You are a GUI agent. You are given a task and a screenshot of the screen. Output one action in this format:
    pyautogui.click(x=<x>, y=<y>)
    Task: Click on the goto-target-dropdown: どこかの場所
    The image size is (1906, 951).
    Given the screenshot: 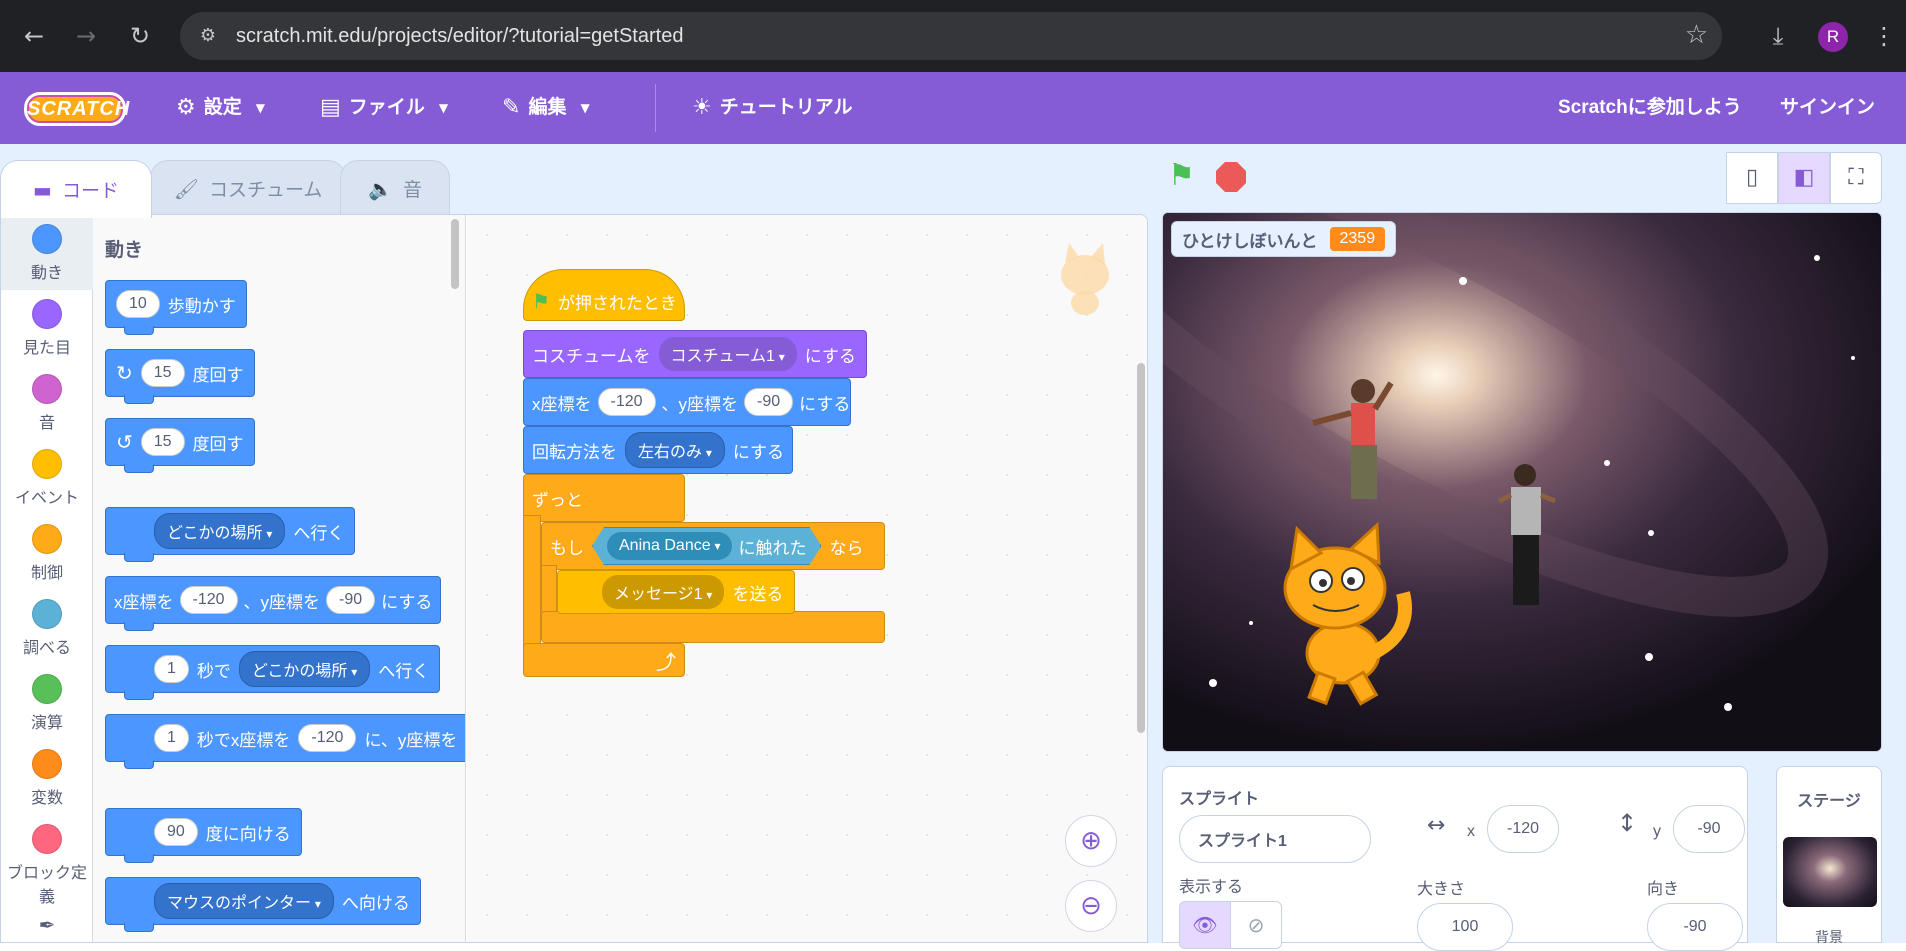 What is the action you would take?
    pyautogui.click(x=220, y=531)
    